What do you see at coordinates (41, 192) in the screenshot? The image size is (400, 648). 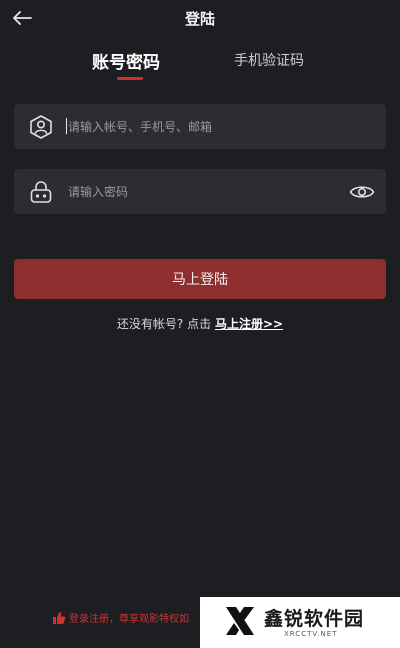 I see `lock-icon` at bounding box center [41, 192].